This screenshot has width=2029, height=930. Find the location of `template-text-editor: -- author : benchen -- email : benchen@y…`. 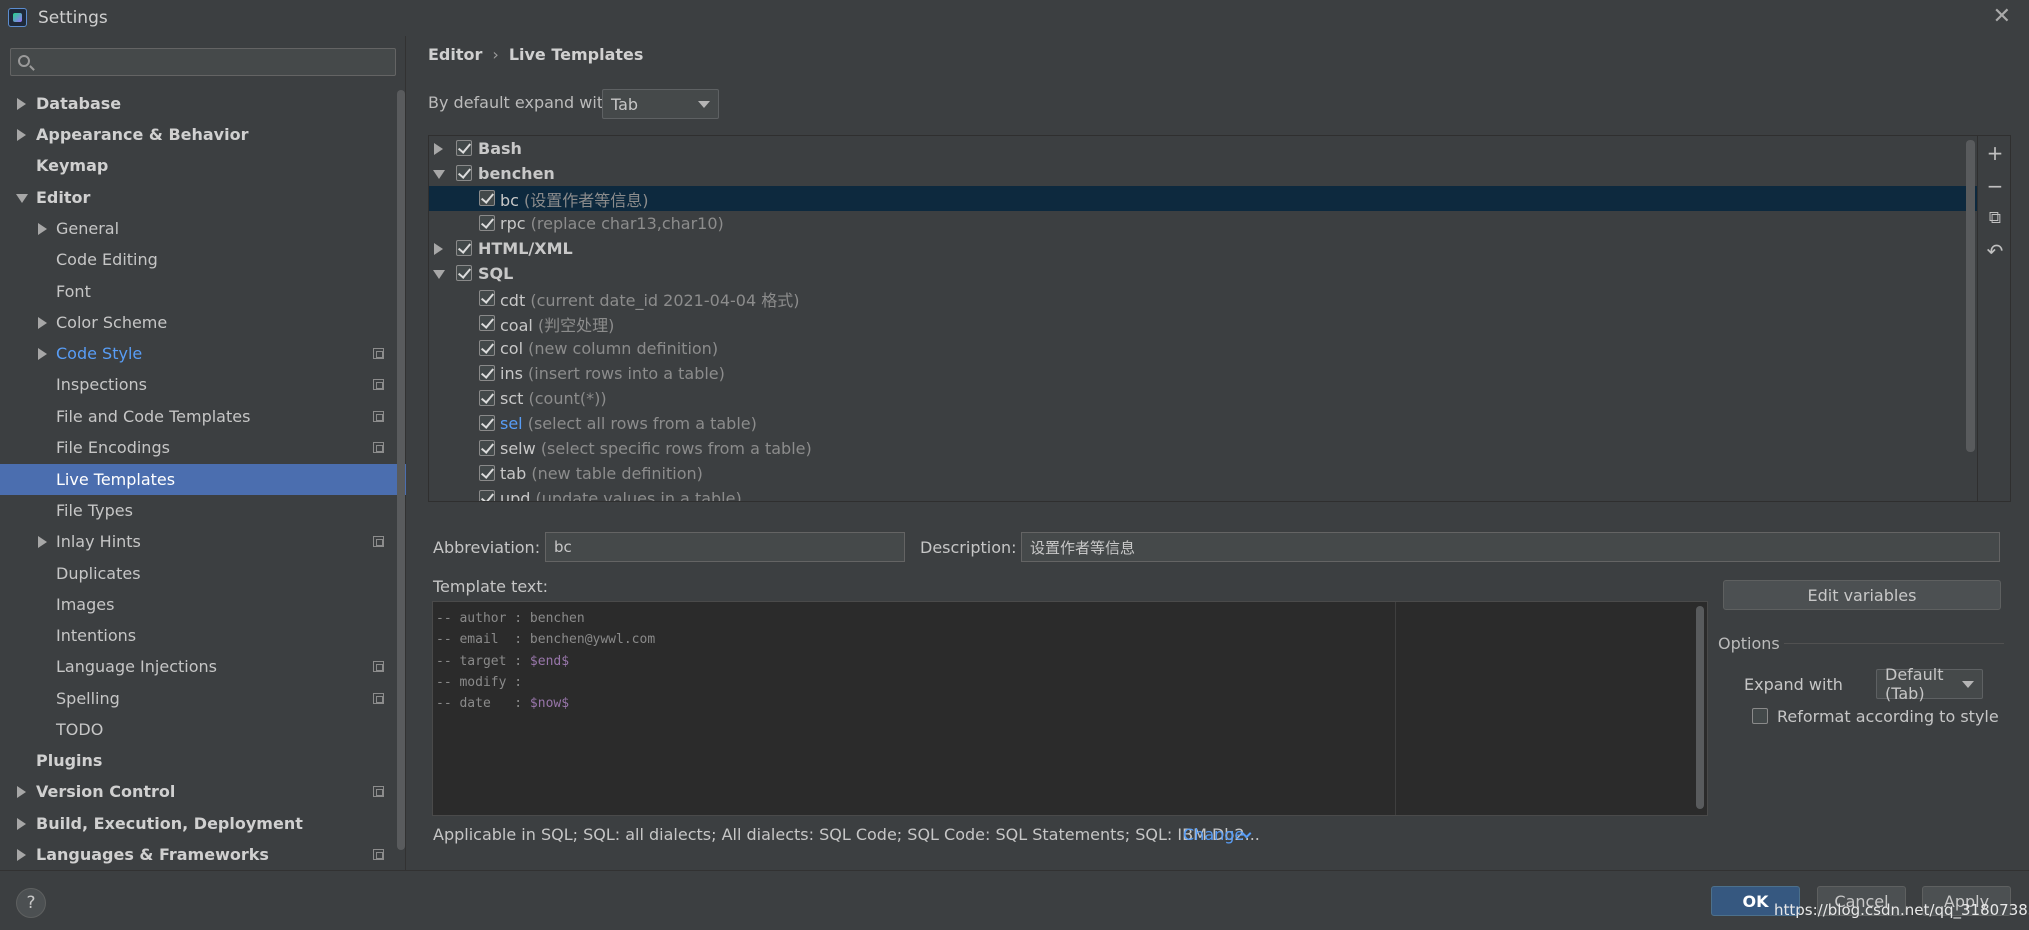

template-text-editor: -- author : benchen -- email : benchen@y… is located at coordinates (1070, 708).